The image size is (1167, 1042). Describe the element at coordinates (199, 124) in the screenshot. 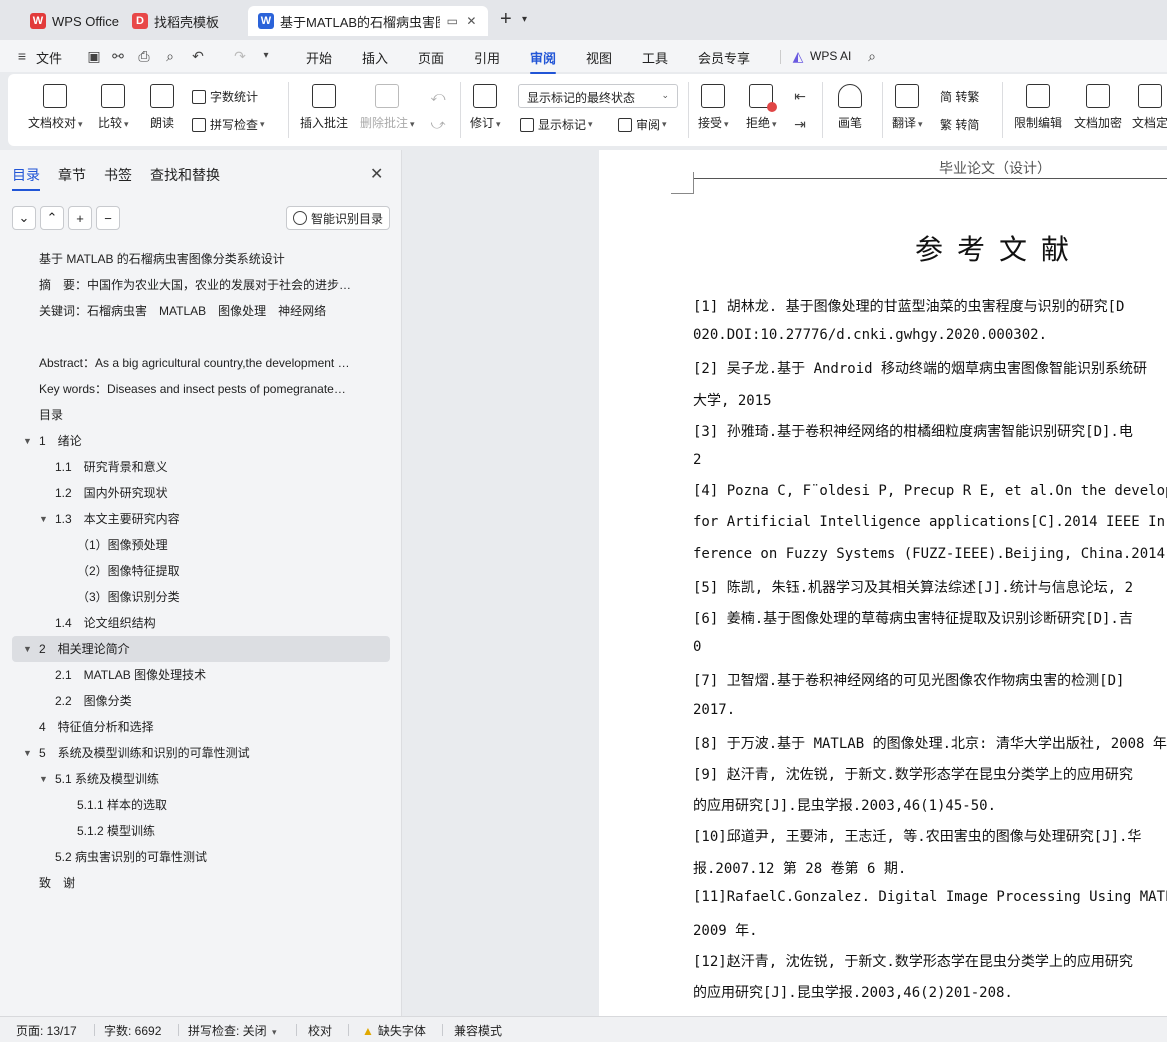

I see `spell-check-icon` at that location.